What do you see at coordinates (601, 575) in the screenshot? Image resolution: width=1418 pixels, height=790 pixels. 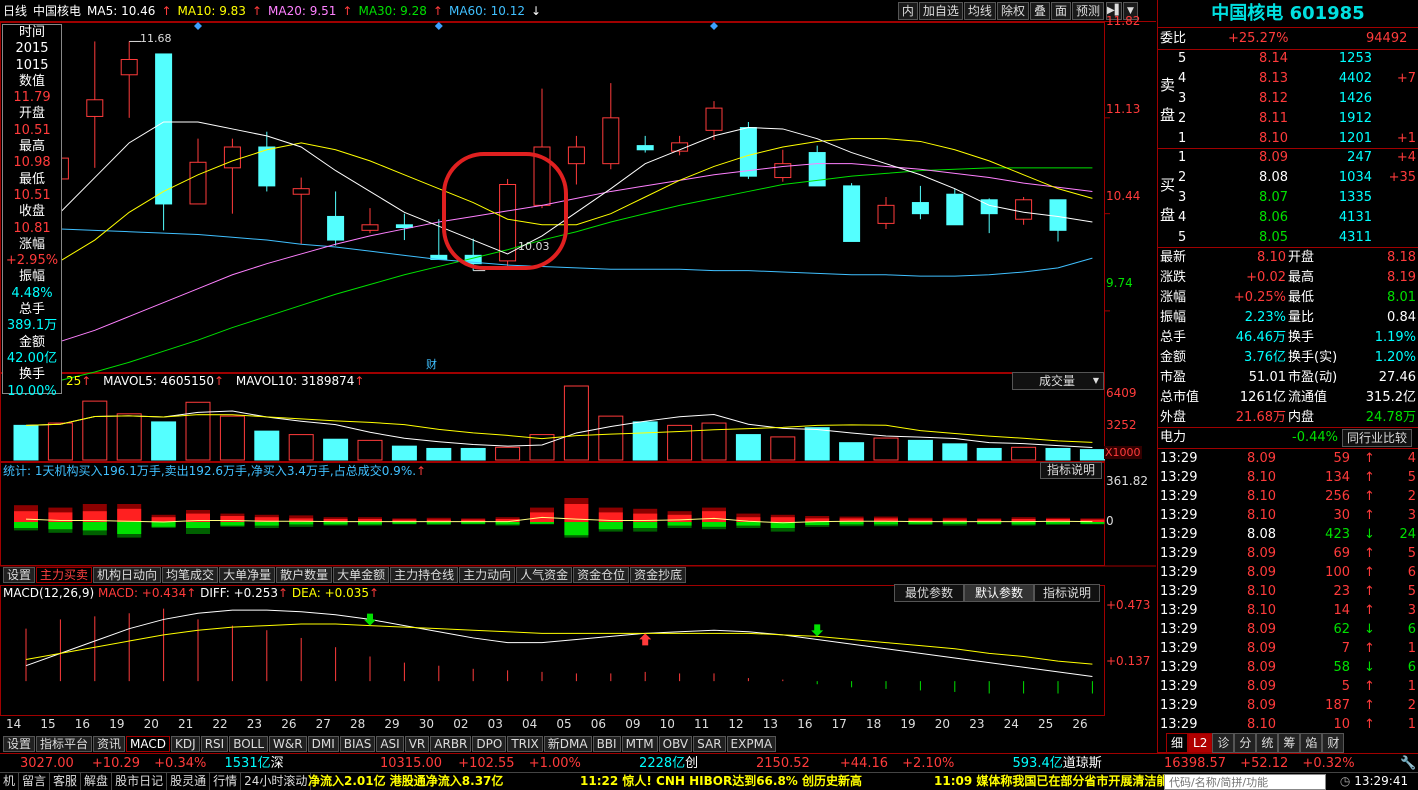 I see `flow-tab-position: 资金仓位` at bounding box center [601, 575].